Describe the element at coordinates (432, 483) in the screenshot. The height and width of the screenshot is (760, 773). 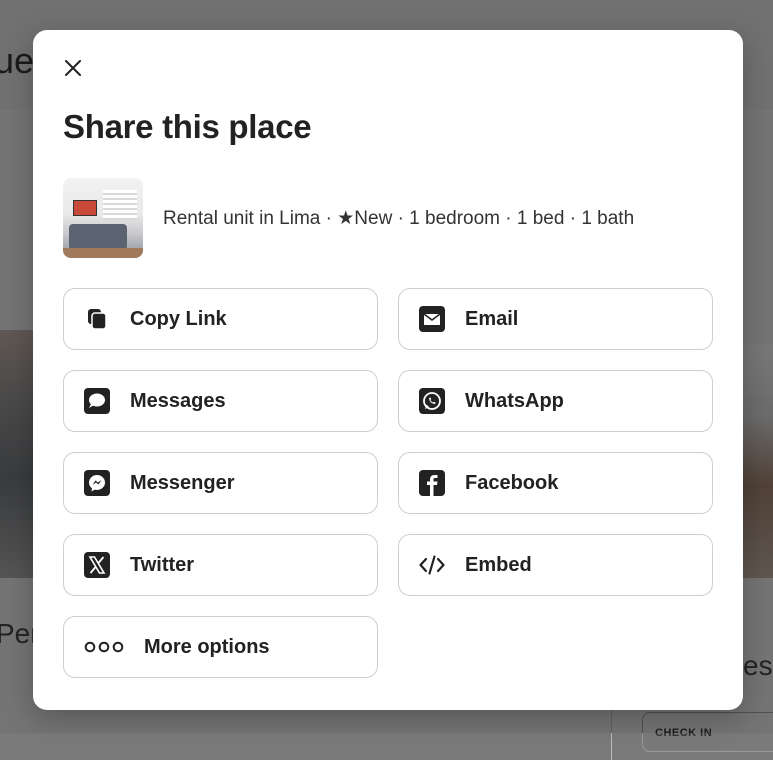
I see `facebook-icon` at that location.